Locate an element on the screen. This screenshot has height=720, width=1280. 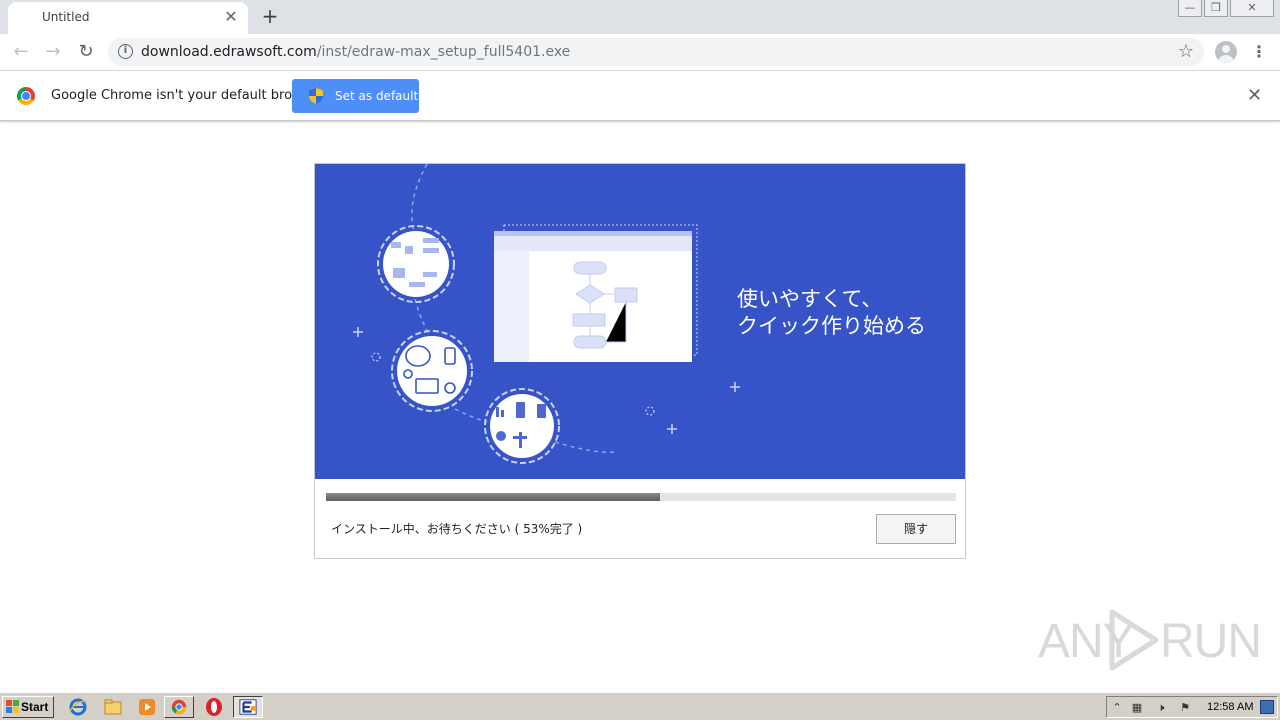
back-icon: ← is located at coordinates (21, 52).